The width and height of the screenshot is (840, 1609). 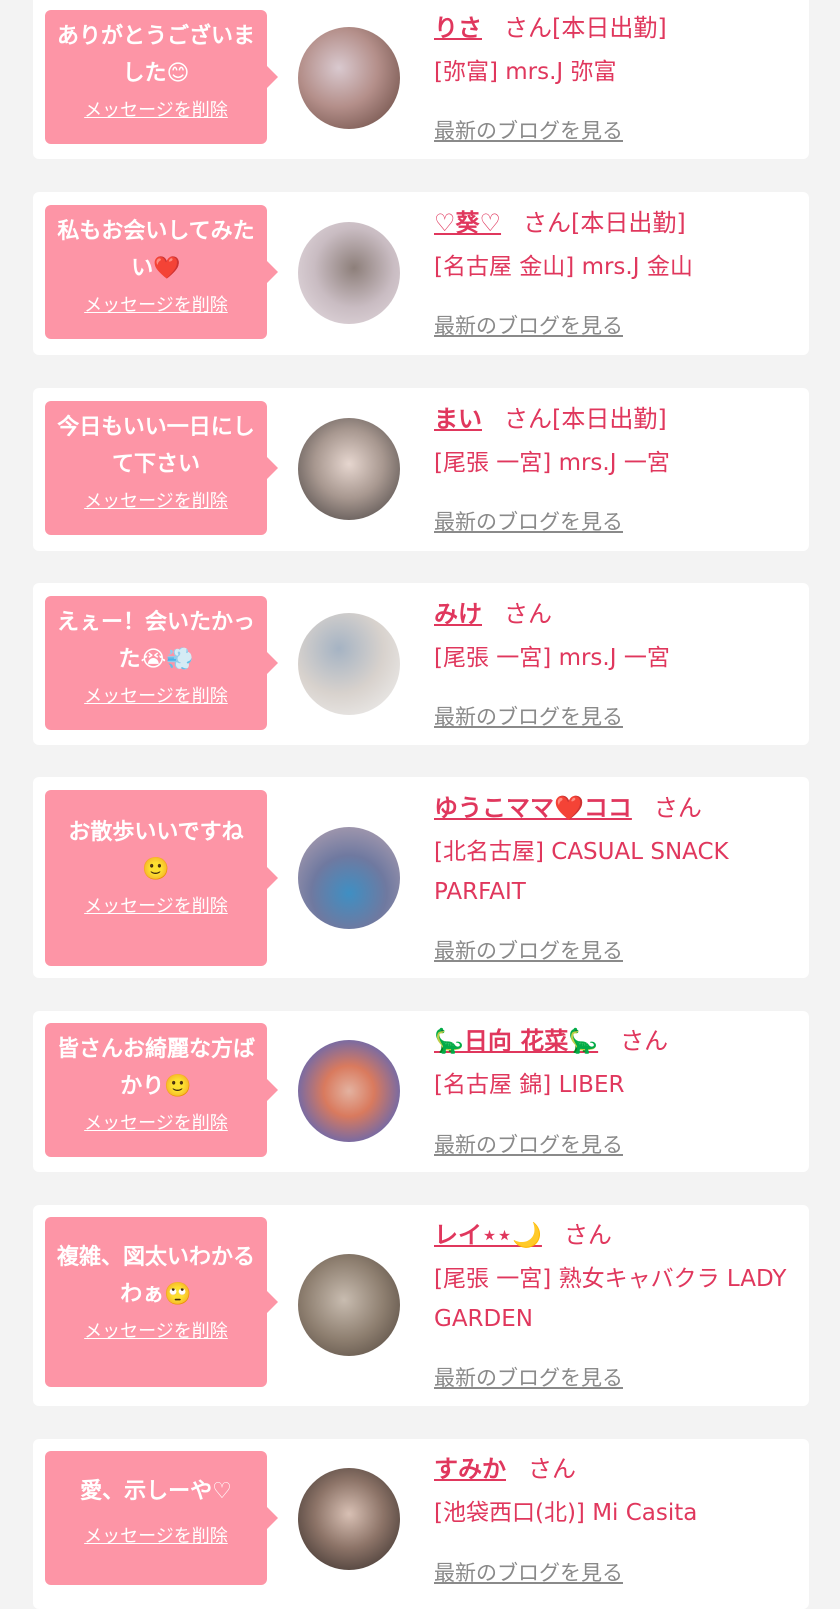 I want to click on cast-name-link: りさ, so click(x=458, y=28).